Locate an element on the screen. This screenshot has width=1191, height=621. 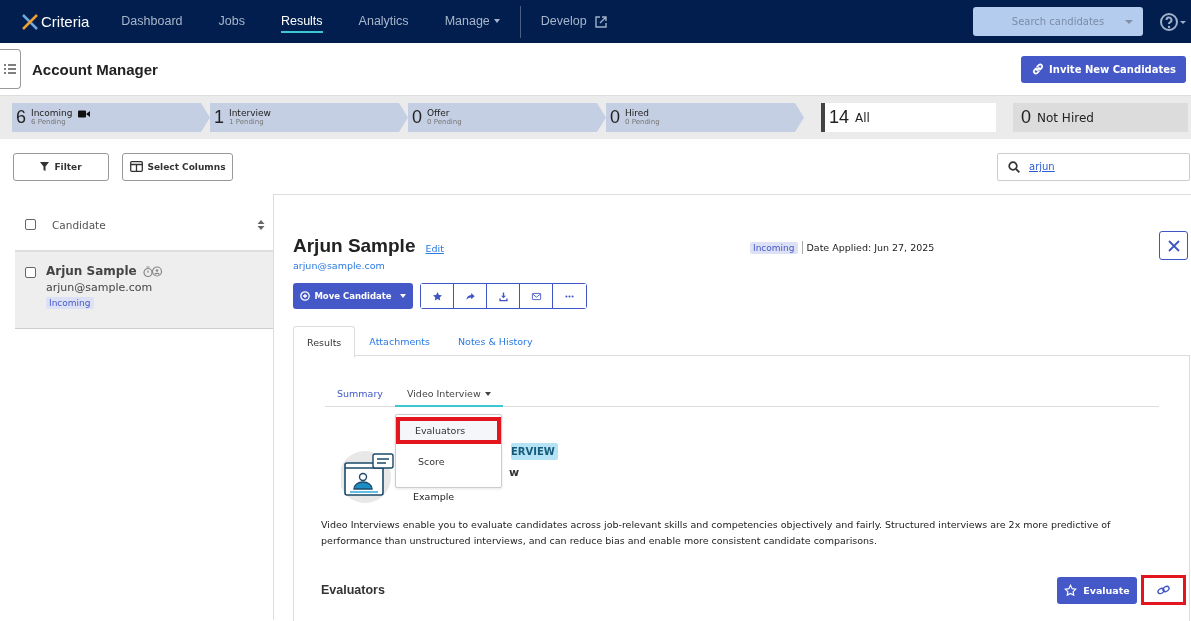
page-title: Account Manager is located at coordinates (95, 69).